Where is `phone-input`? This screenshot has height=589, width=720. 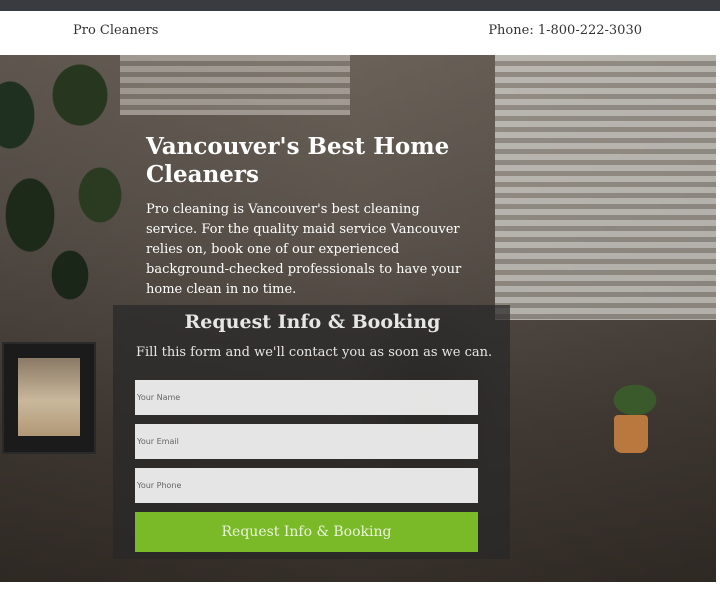
phone-input is located at coordinates (306, 485).